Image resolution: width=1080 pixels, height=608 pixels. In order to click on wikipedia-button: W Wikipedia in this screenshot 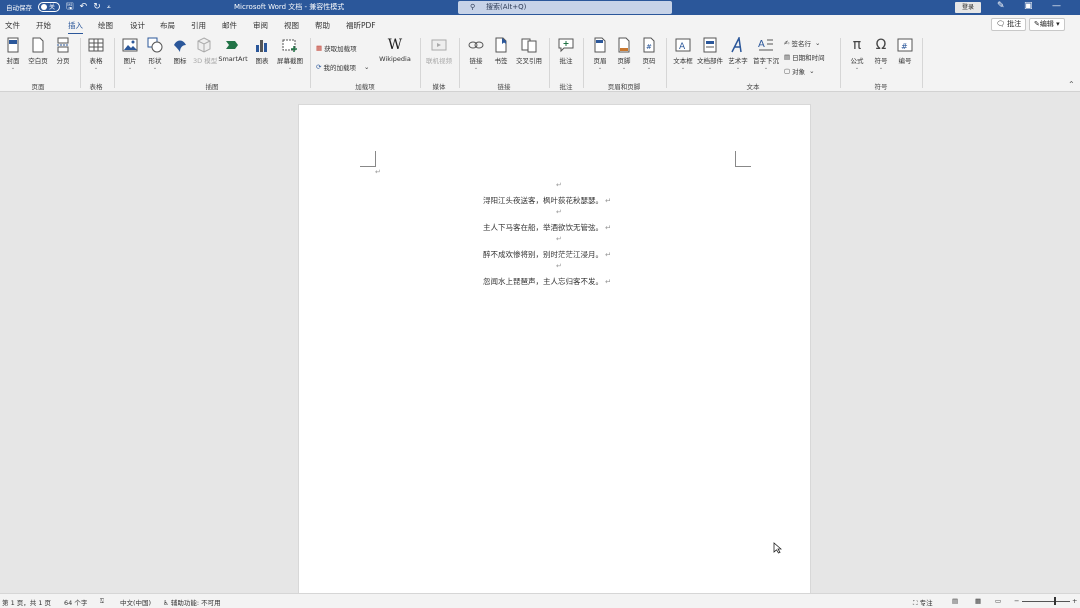, I will do `click(395, 50)`.